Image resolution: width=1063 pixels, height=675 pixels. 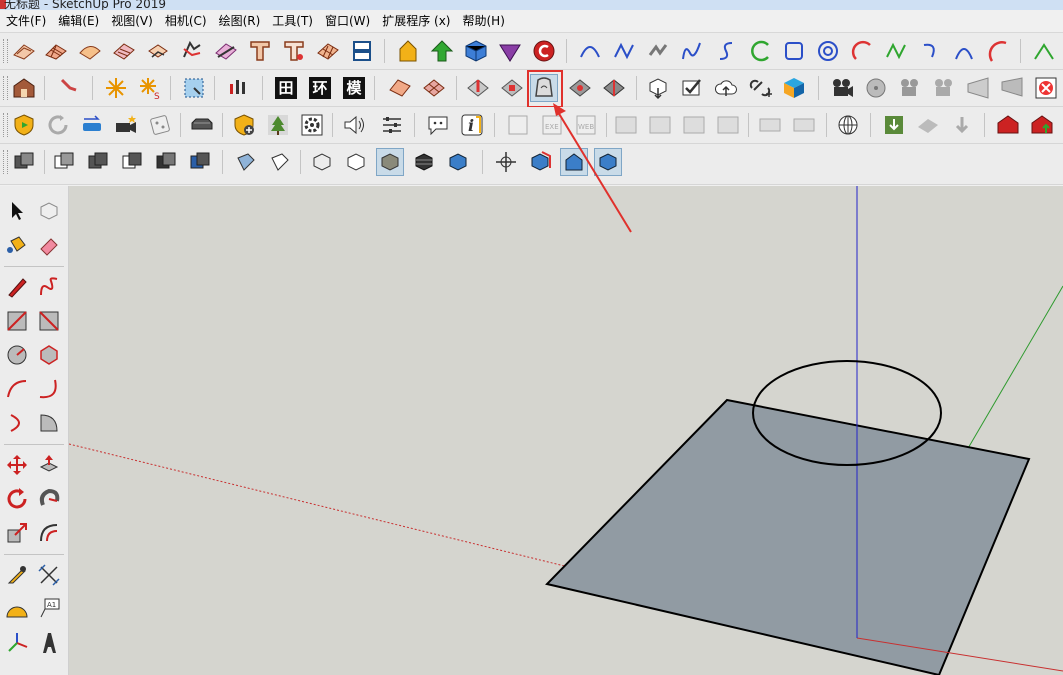 What do you see at coordinates (92, 125) in the screenshot?
I see `sync-car-icon` at bounding box center [92, 125].